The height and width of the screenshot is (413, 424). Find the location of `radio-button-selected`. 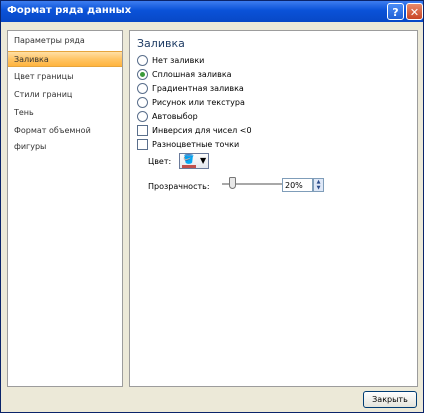

radio-button-selected is located at coordinates (142, 74).